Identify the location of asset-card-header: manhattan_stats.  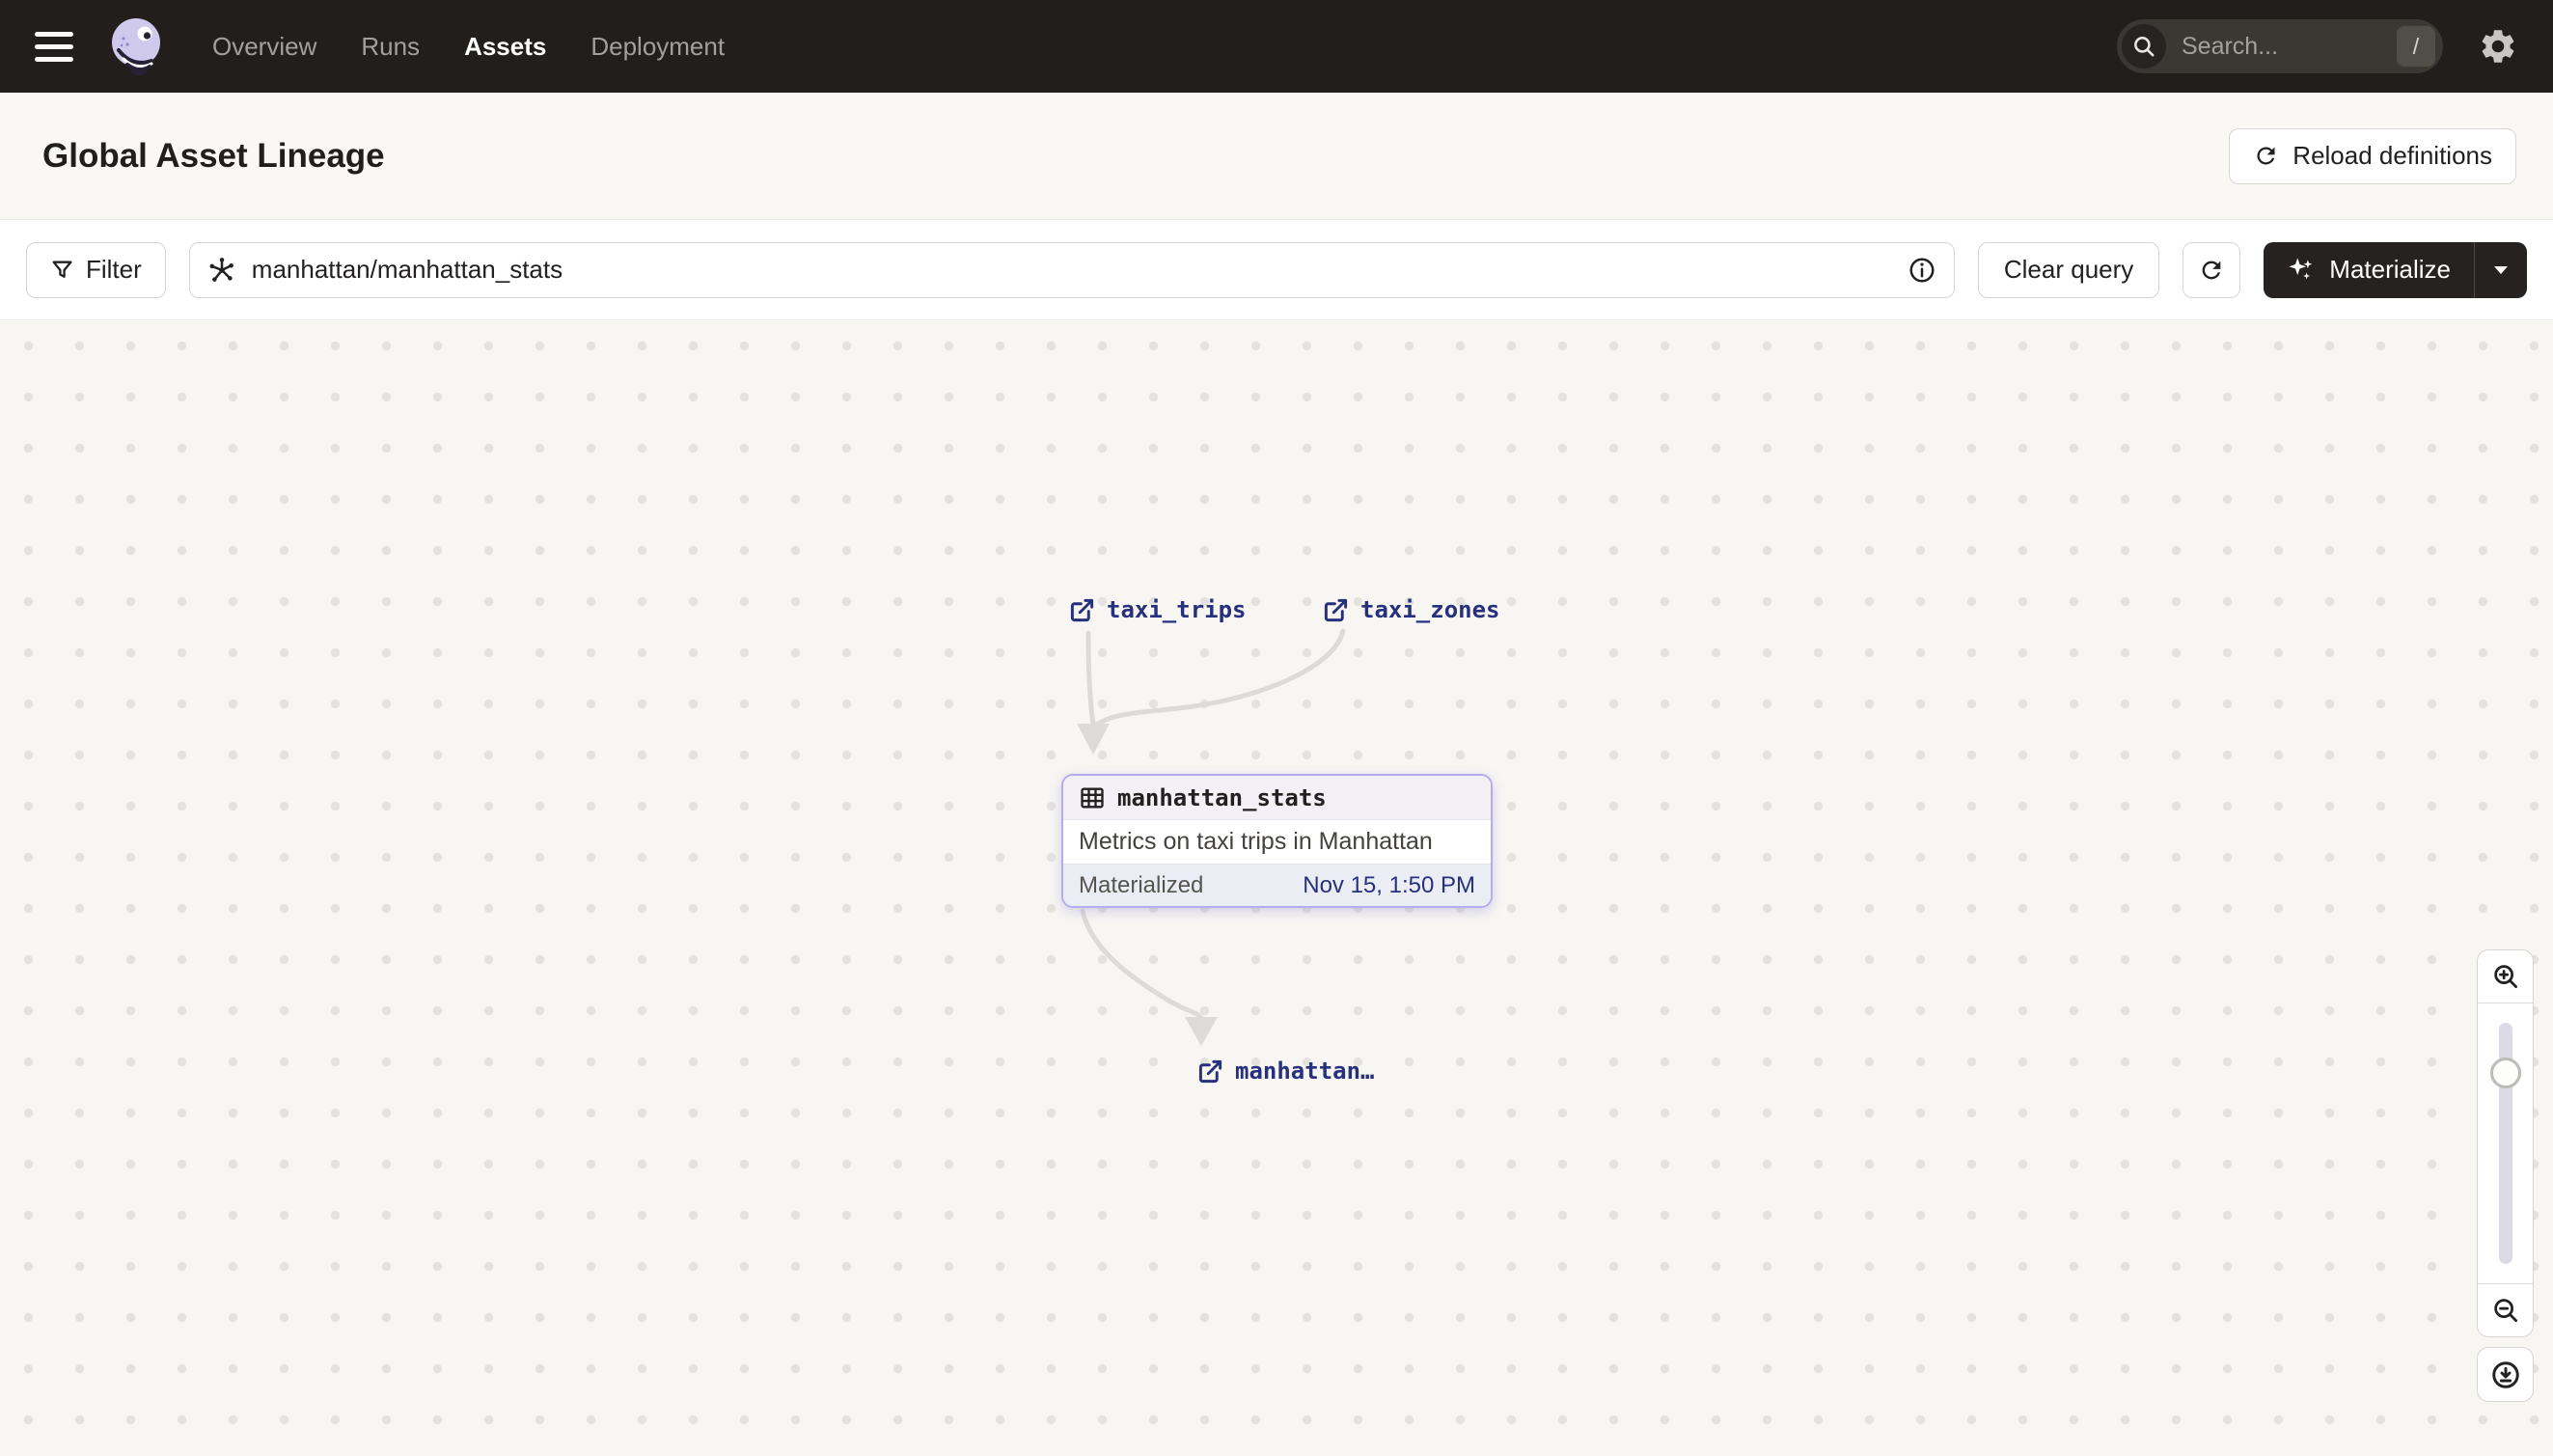
(1277, 798).